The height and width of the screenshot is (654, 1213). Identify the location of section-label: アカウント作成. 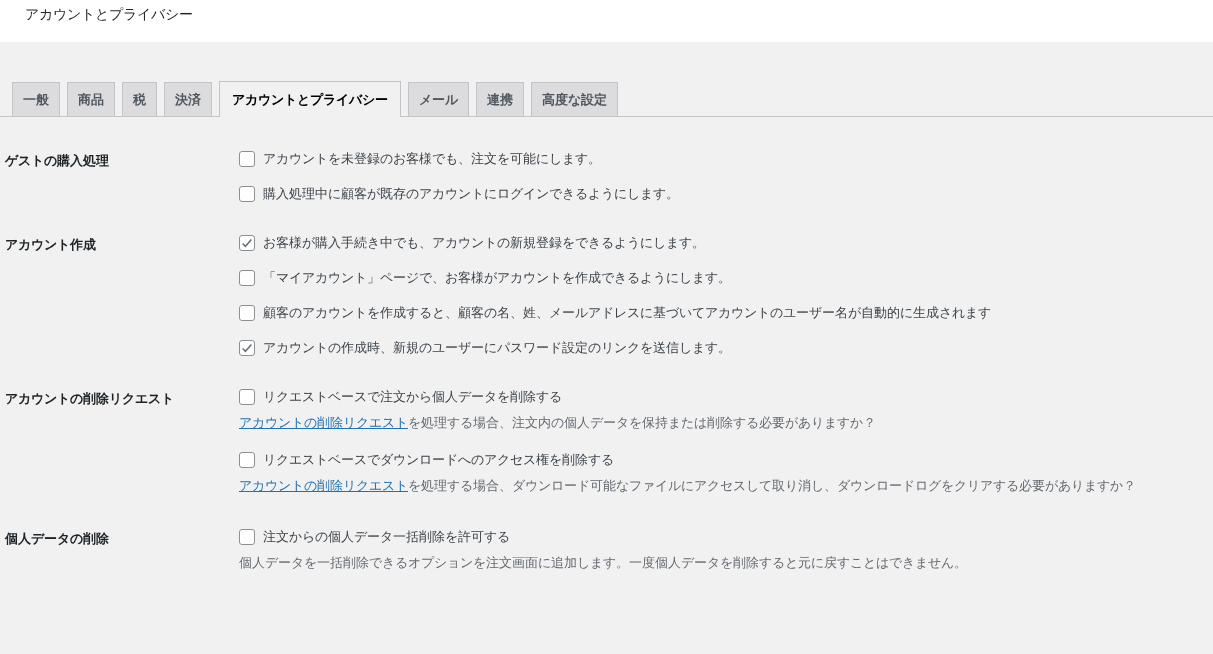
(50, 245).